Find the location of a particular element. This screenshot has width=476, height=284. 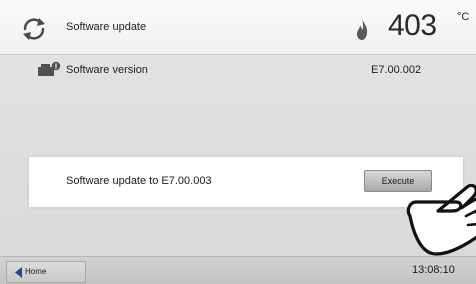

update-message: Software update to E7.00.003 is located at coordinates (139, 181).